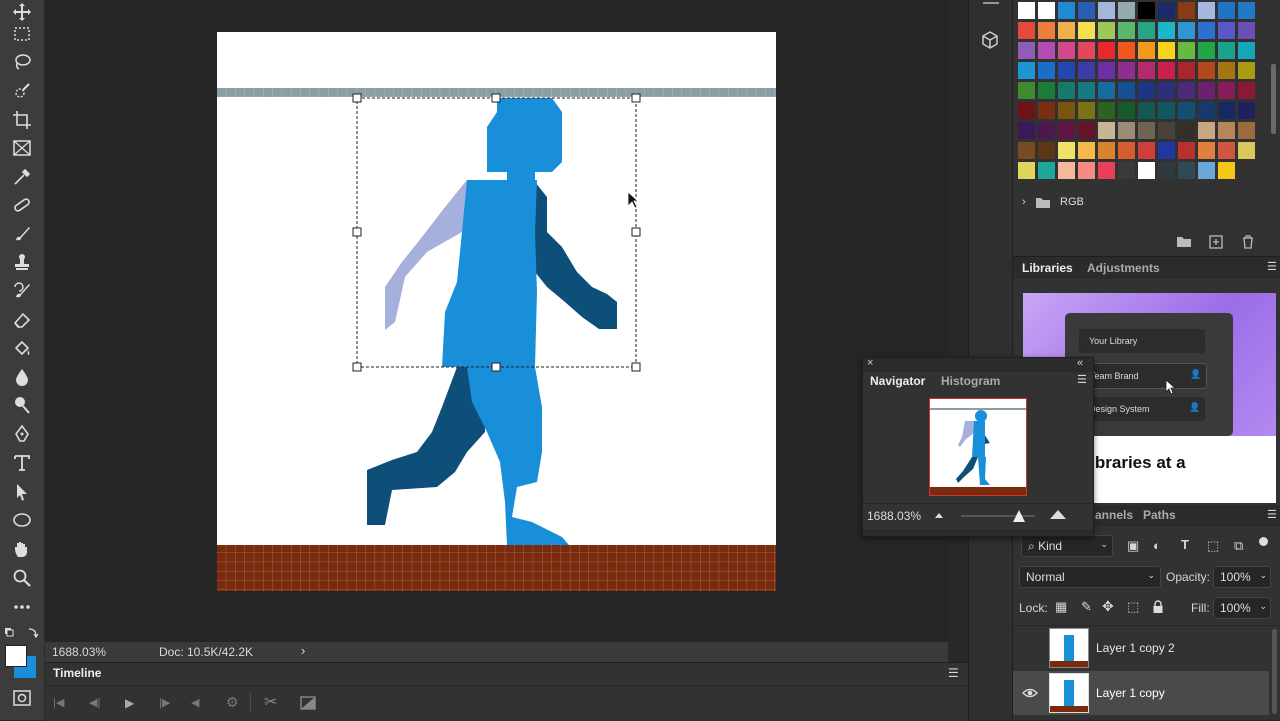 This screenshot has height=721, width=1280. I want to click on lock-all-icon, so click(1158, 607).